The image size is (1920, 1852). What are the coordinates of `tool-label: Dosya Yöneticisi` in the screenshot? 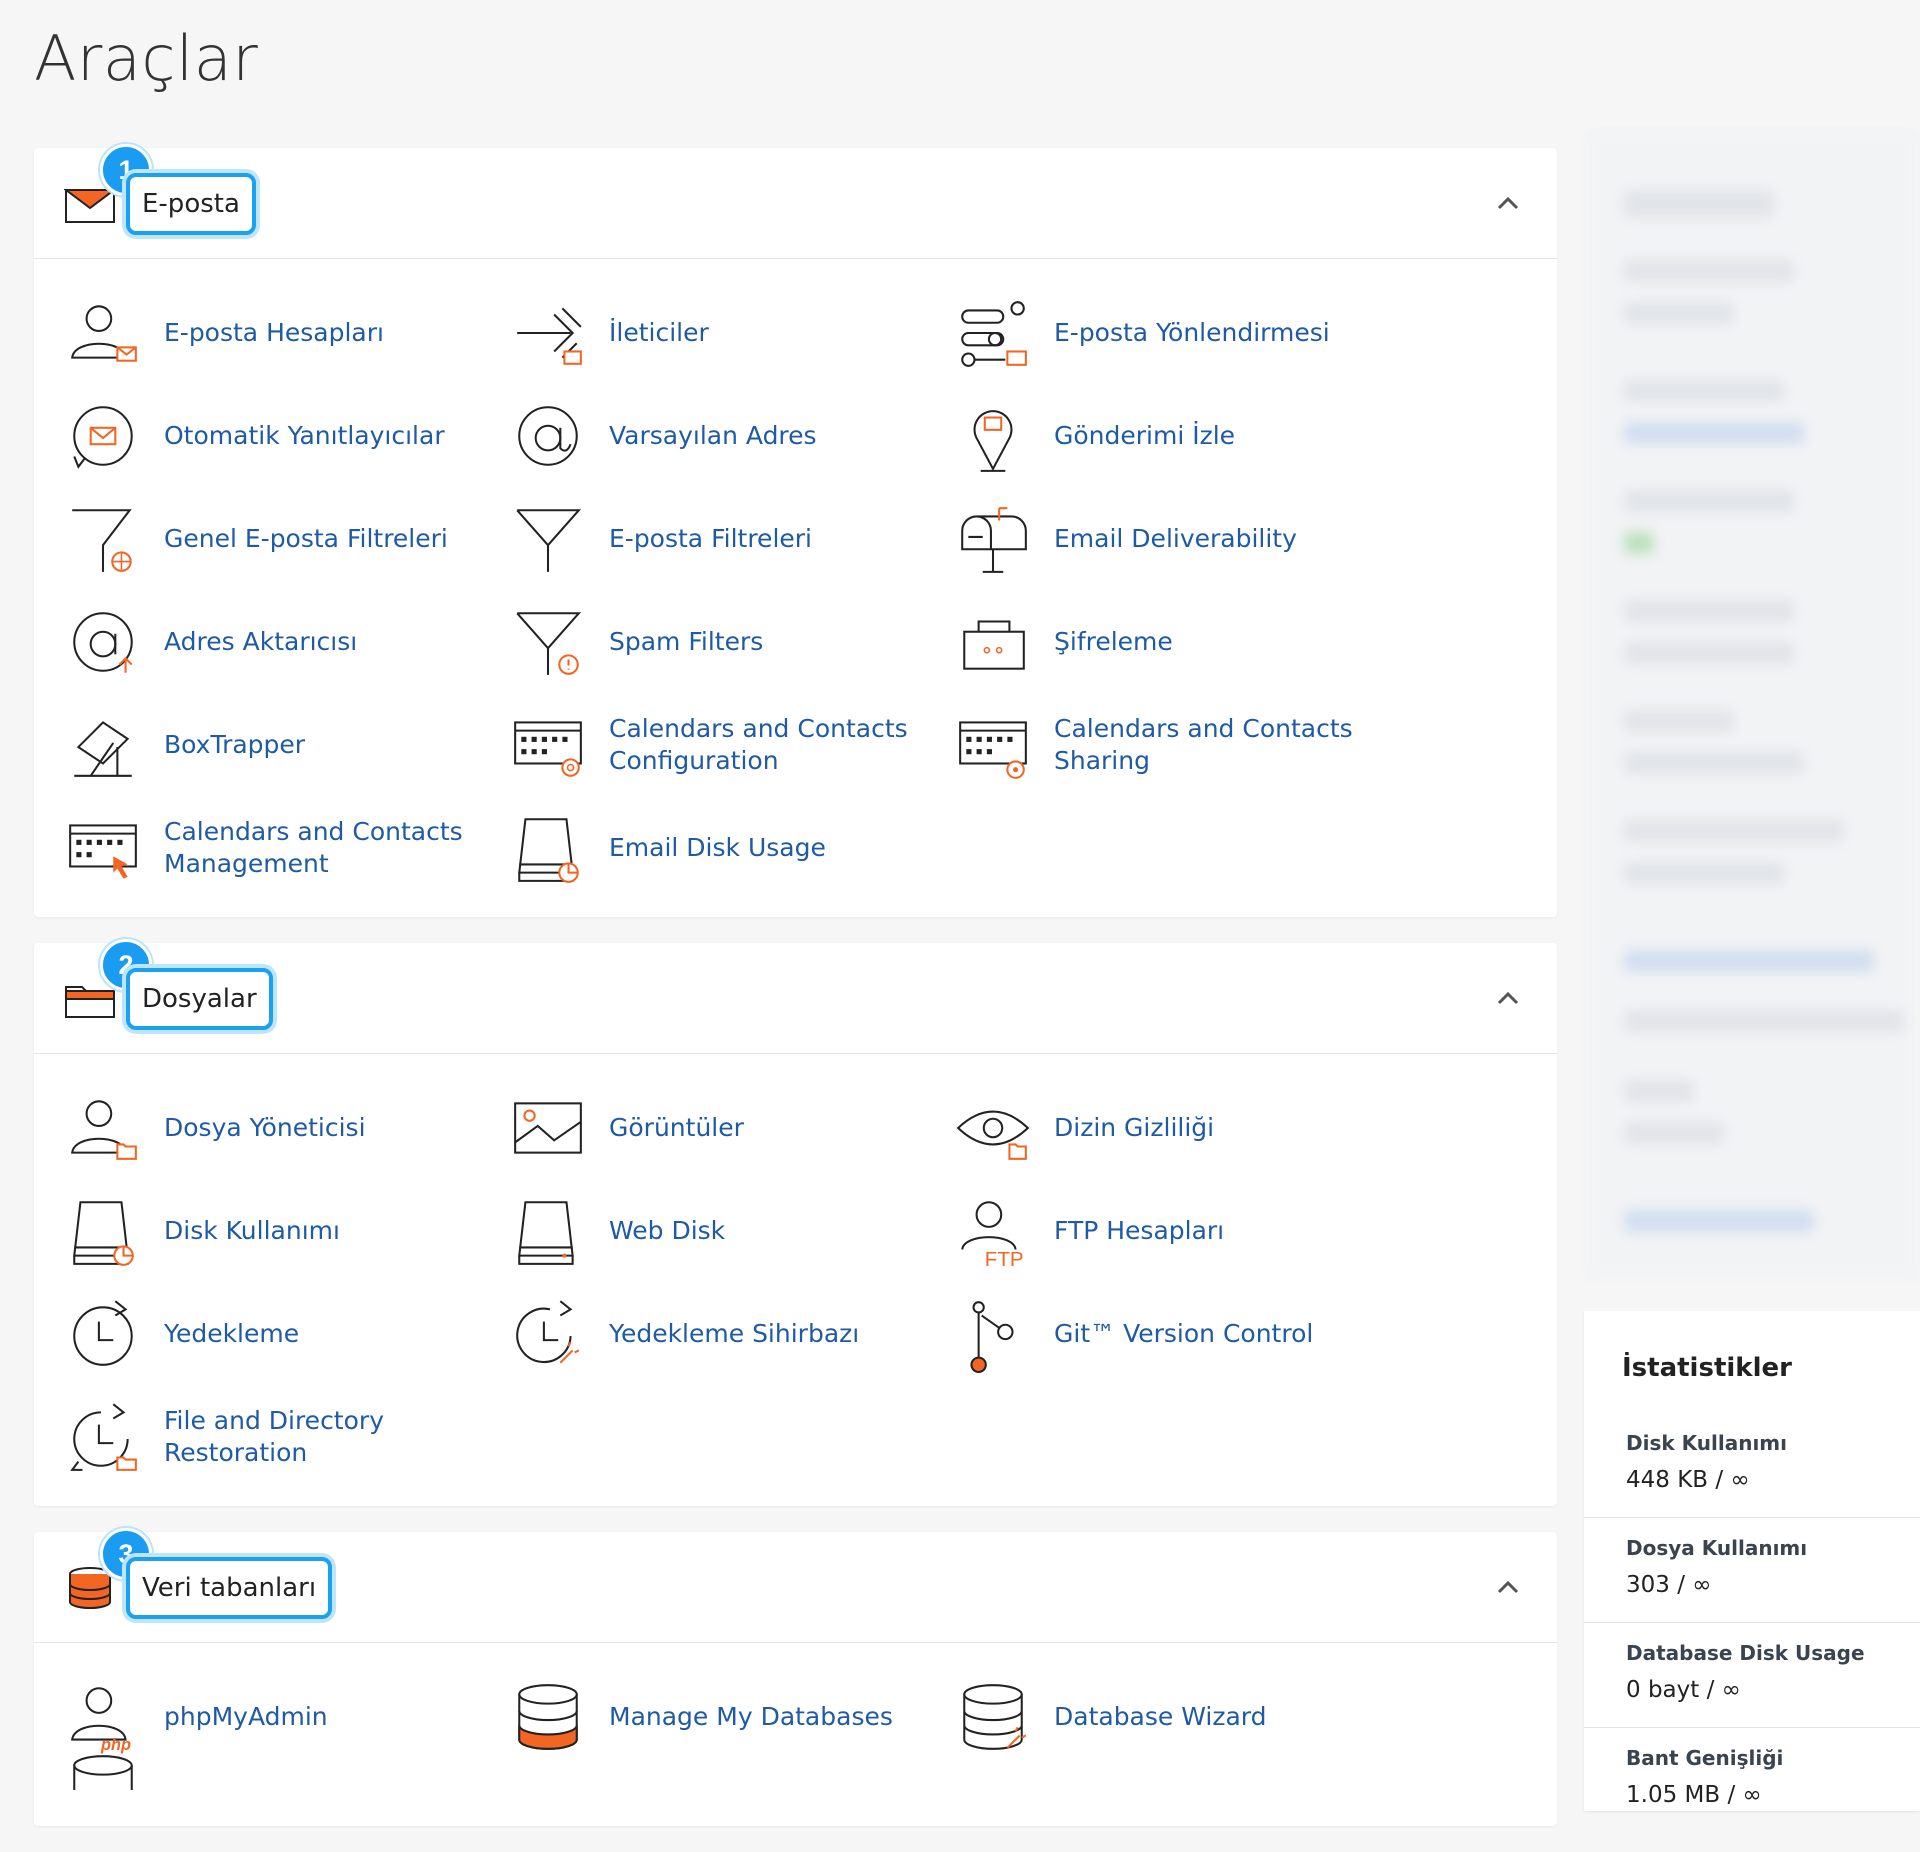 It's located at (265, 1128).